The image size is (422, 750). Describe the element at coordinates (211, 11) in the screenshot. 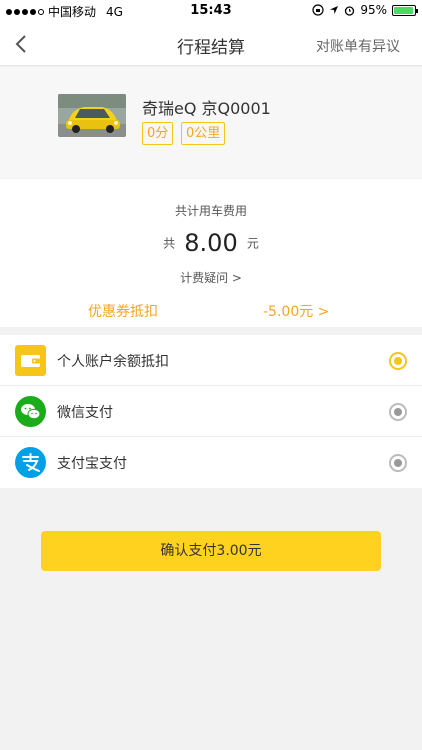

I see `status-bar: 中国移动 4G 15:43 95%` at that location.